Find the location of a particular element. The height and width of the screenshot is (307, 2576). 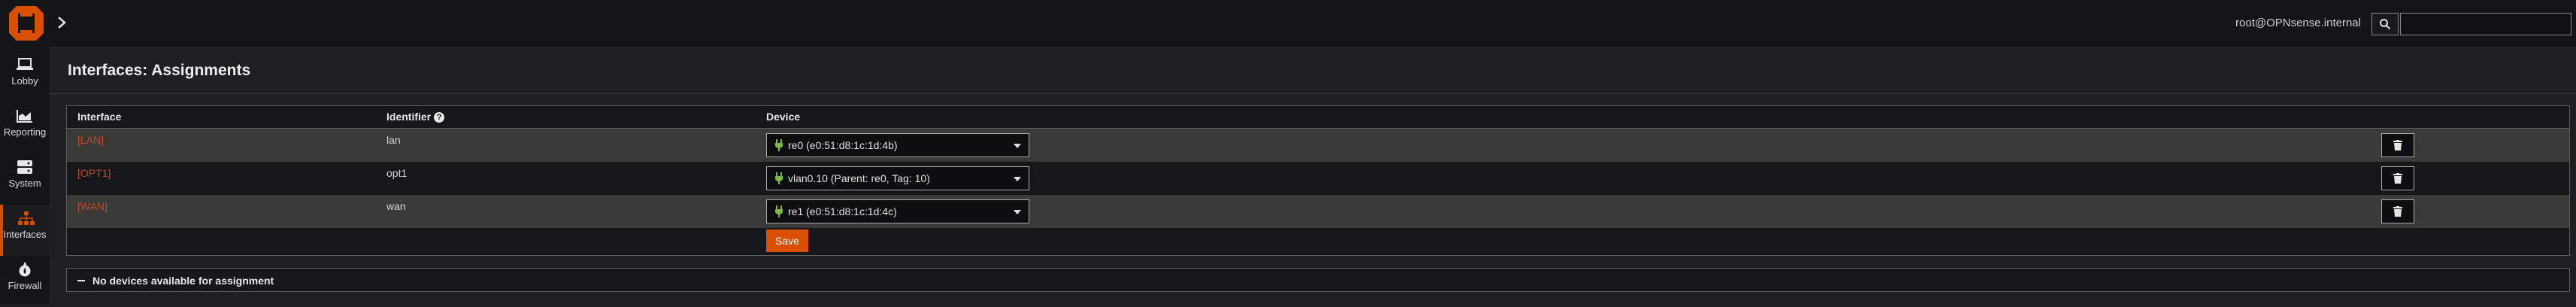

column-header-interface: Interface is located at coordinates (99, 117).